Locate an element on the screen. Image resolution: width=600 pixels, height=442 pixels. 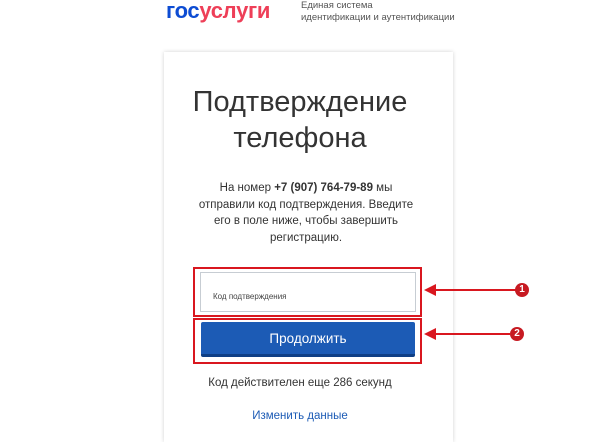
logo-part-uslugi: услуги is located at coordinates (235, 11).